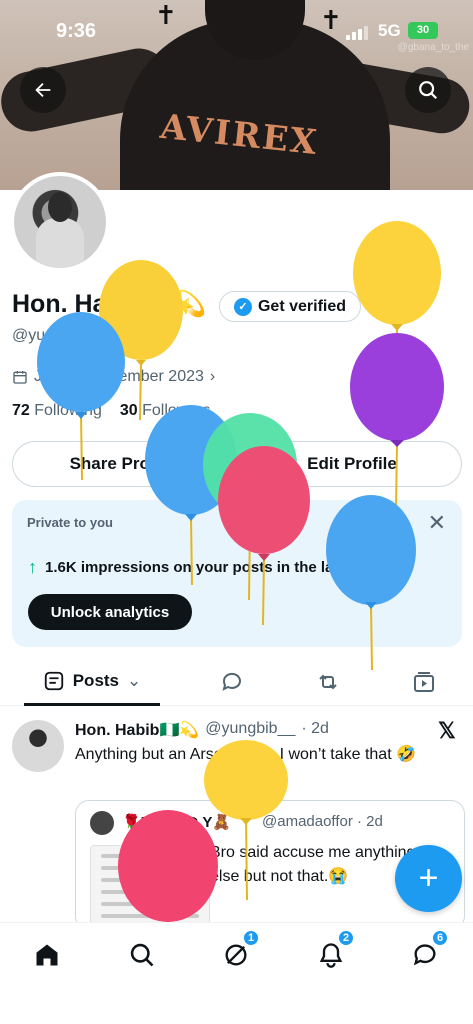 The width and height of the screenshot is (473, 1024). I want to click on profile-avatar, so click(60, 222).